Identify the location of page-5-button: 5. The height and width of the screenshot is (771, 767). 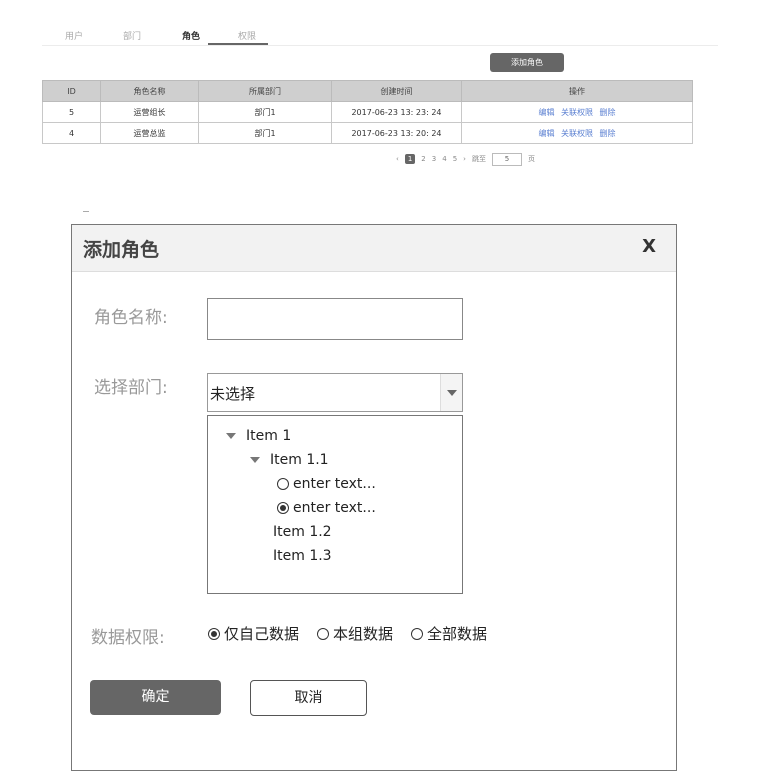
(455, 159).